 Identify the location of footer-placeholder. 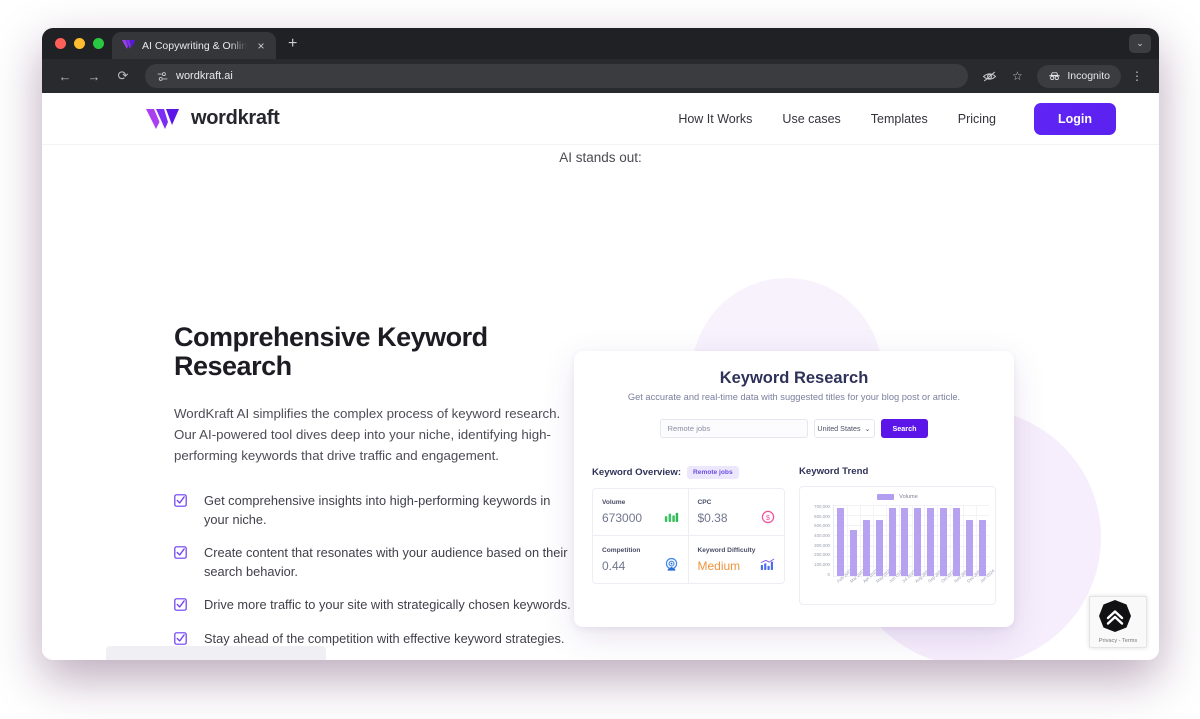
(216, 653).